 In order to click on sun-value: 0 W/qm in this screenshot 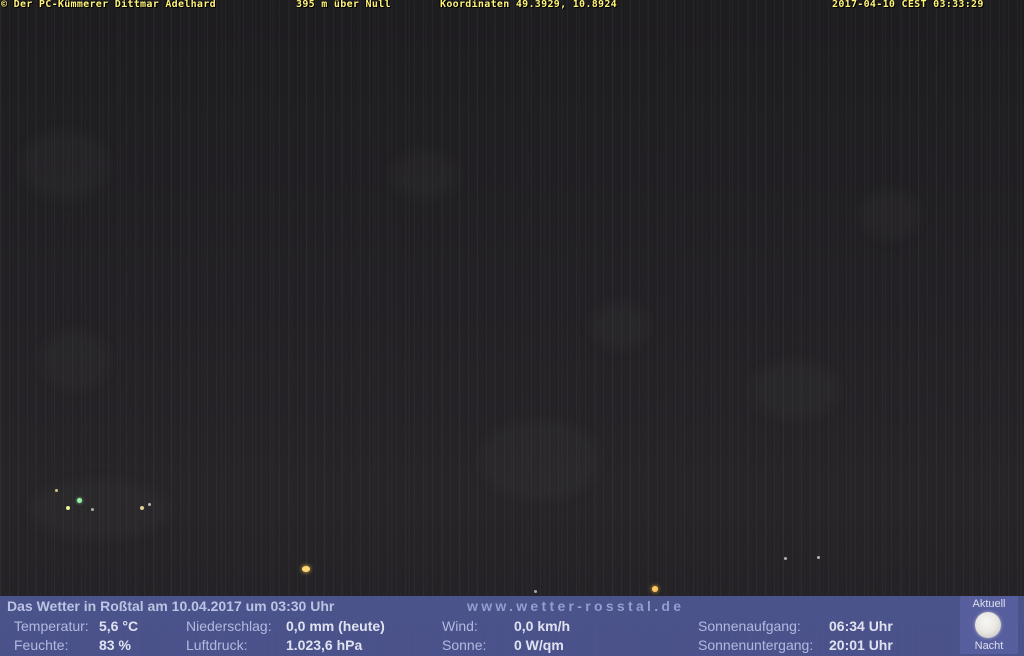, I will do `click(539, 645)`.